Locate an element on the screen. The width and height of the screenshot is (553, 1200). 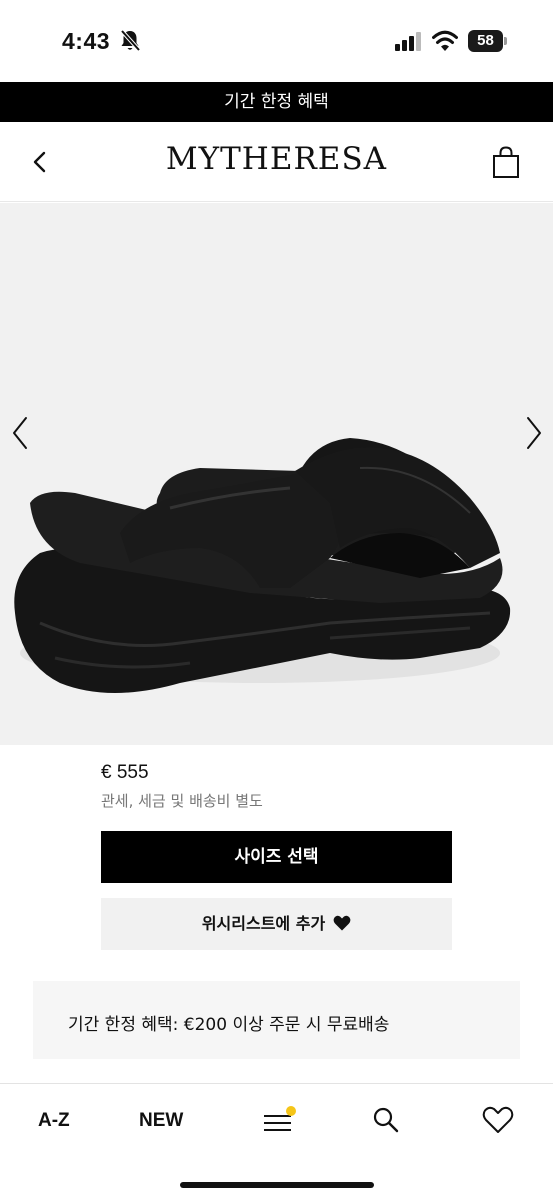
nav-new: NEW is located at coordinates (161, 1121).